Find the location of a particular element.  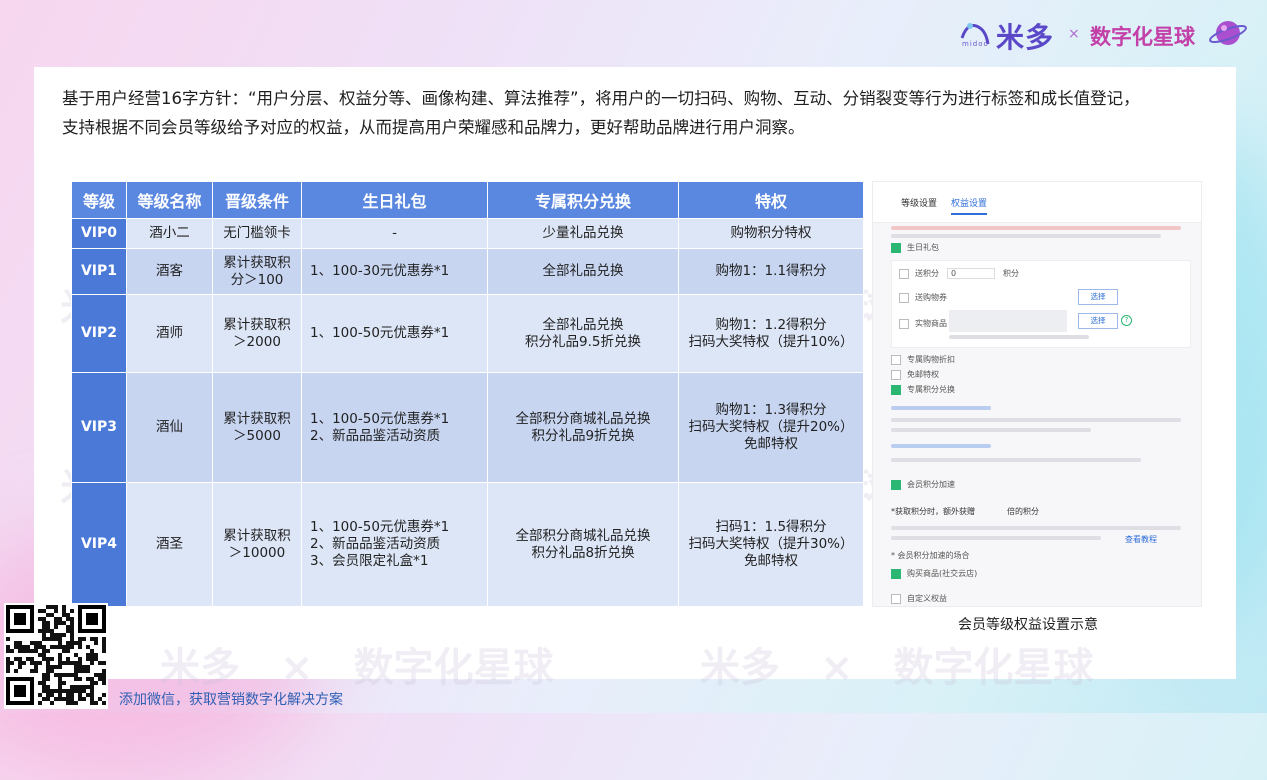

cell-level: VIP4 is located at coordinates (99, 544).